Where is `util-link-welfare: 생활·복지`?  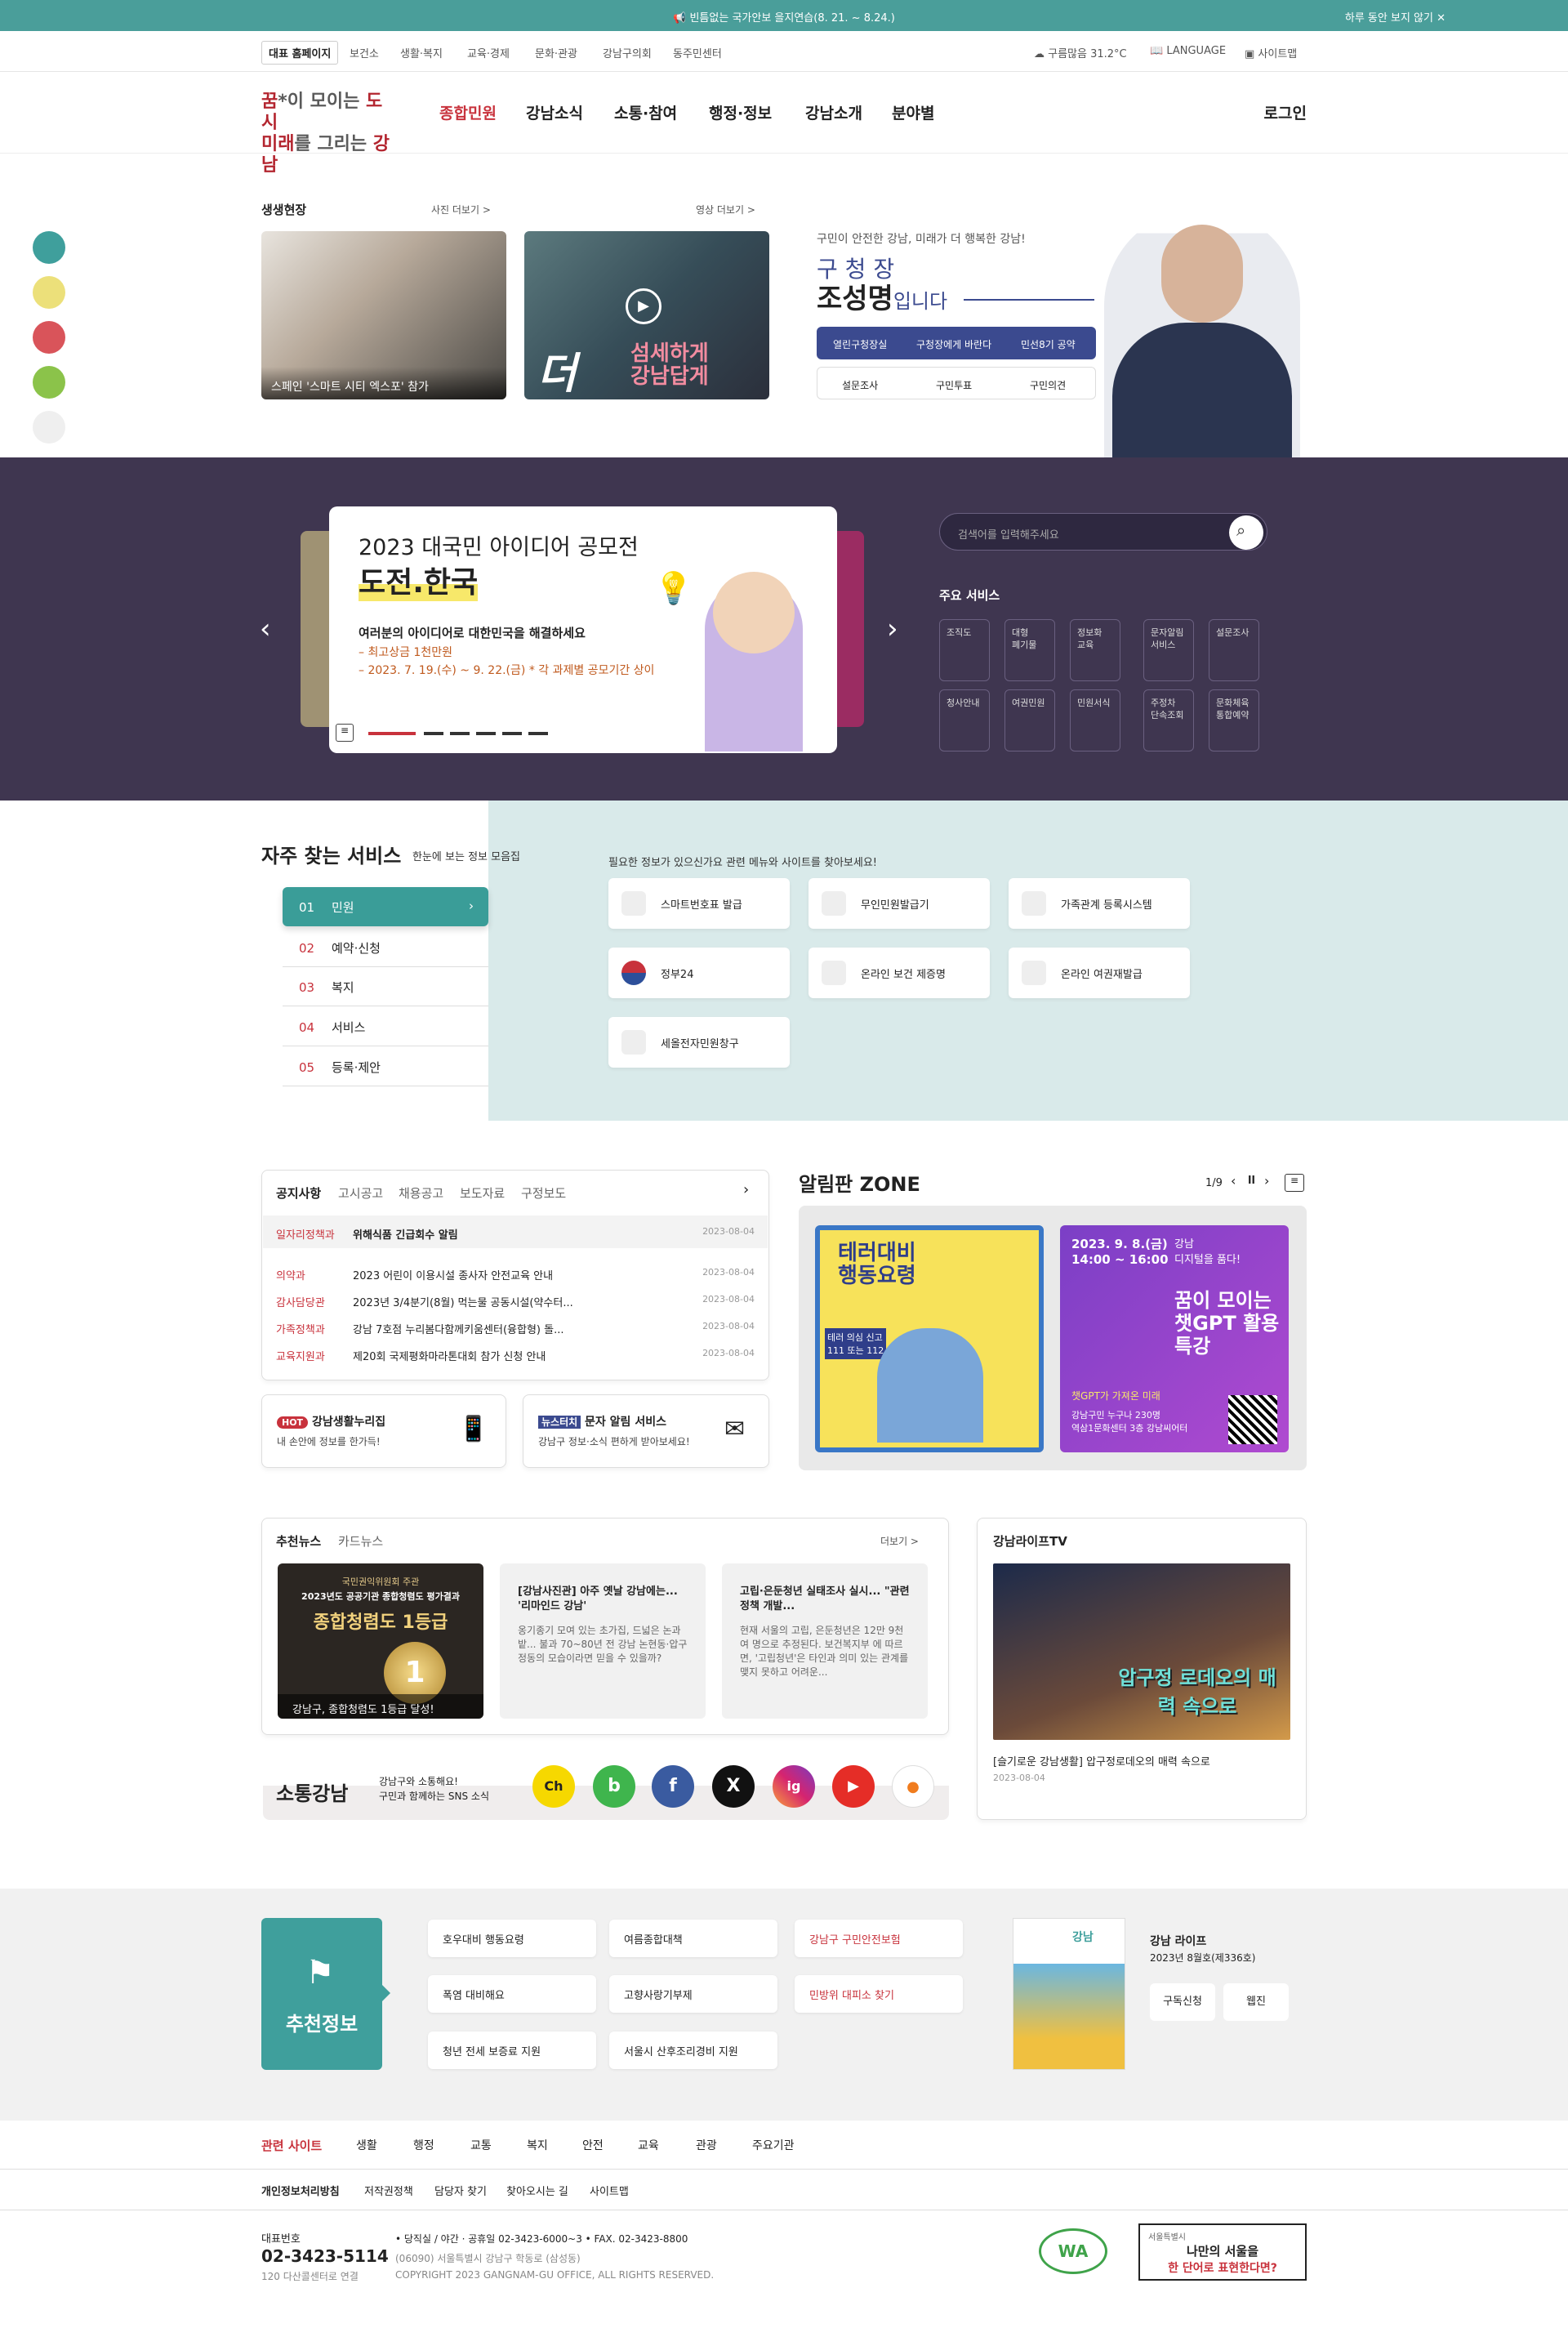
util-link-welfare: 생활·복지 is located at coordinates (421, 52).